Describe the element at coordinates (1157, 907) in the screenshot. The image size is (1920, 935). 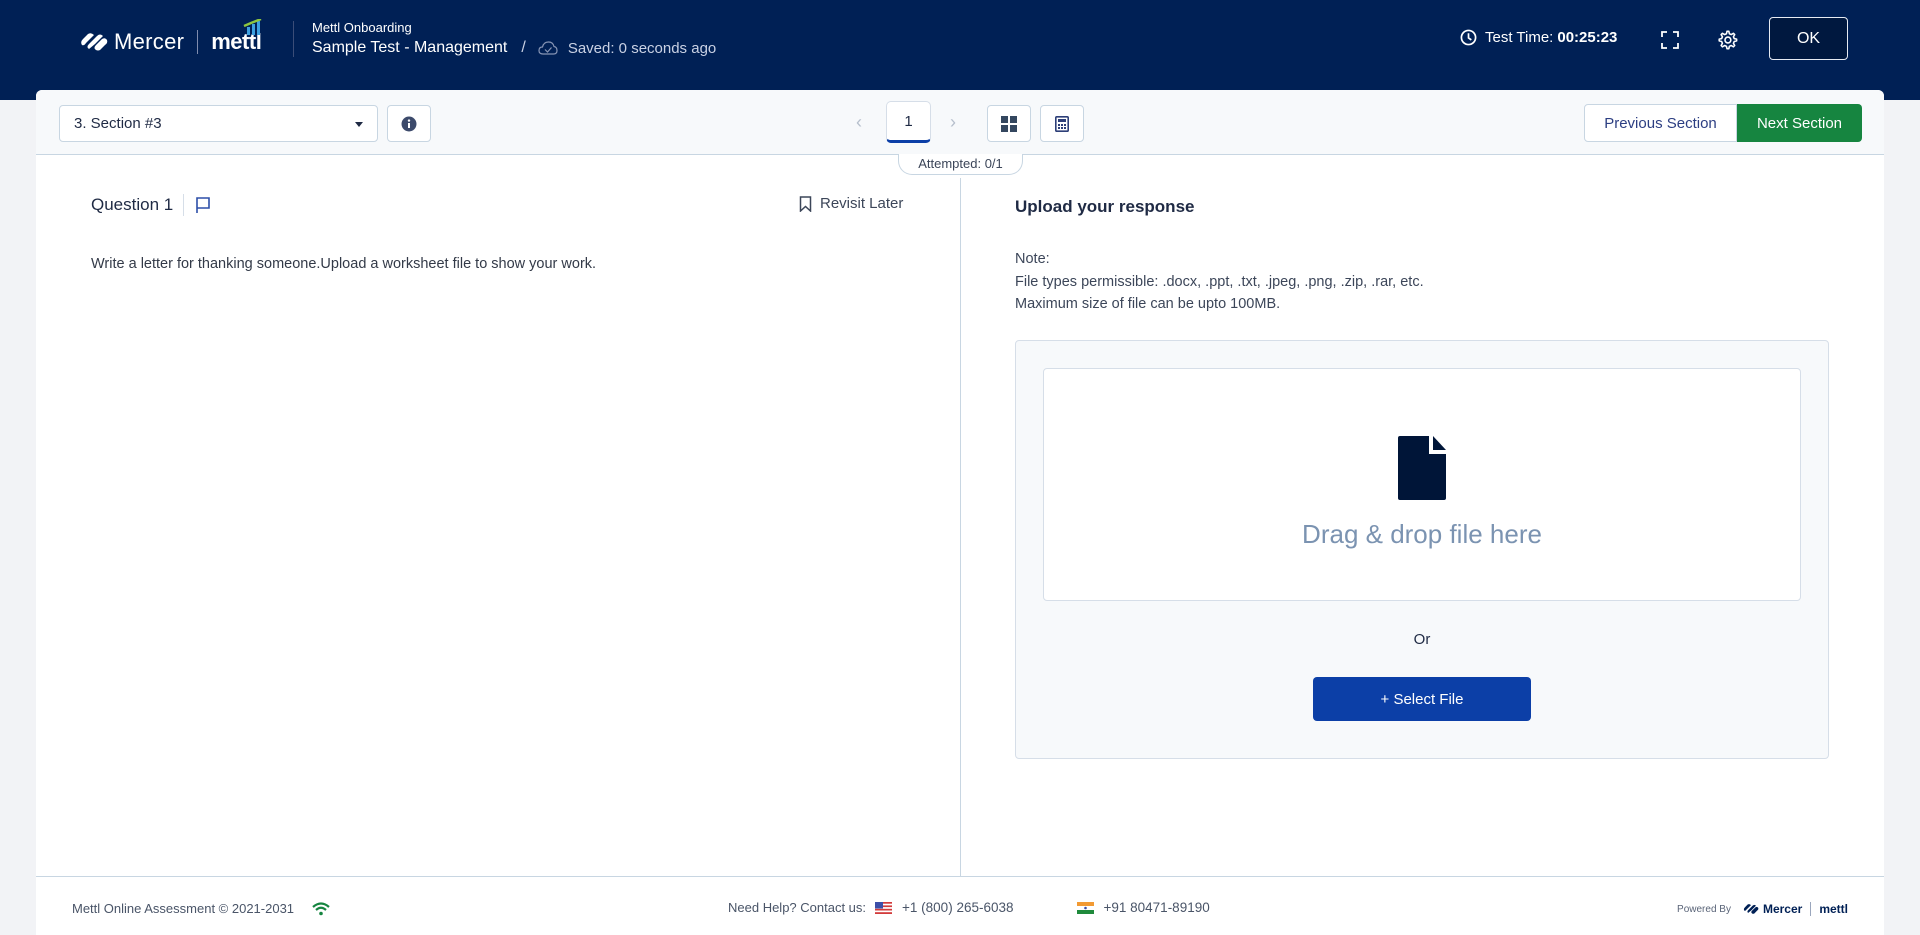
I see `phone-india: +91 80471-89190` at that location.